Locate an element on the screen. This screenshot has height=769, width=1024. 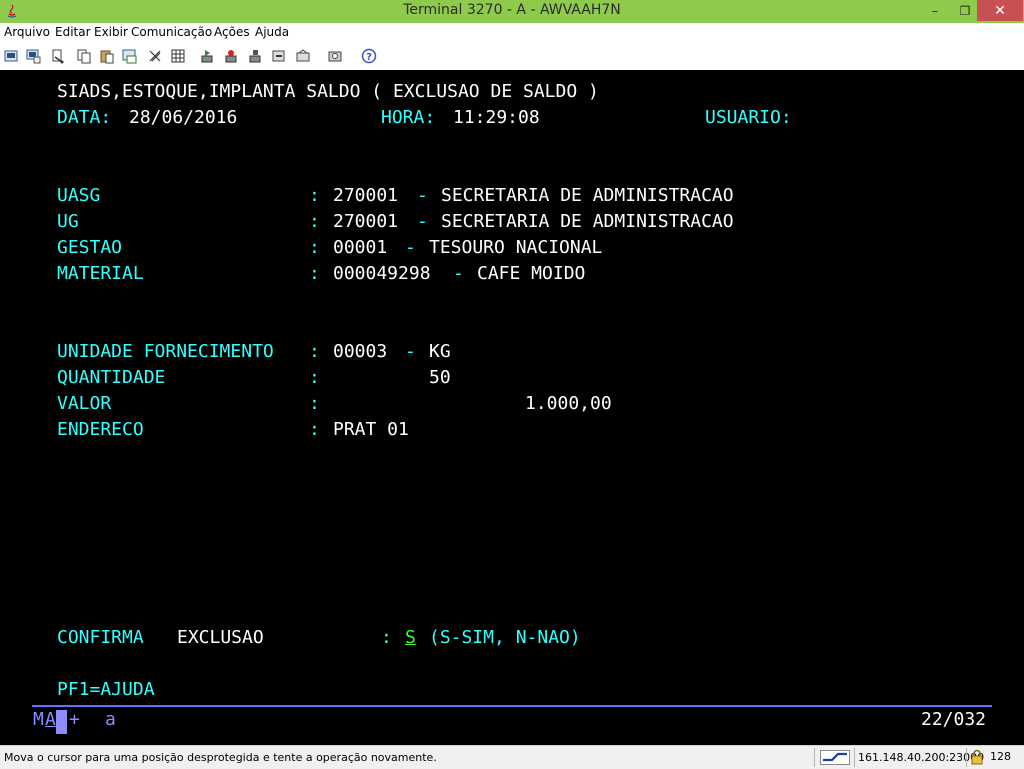
encryption-bits: 128 is located at coordinates (1000, 756).